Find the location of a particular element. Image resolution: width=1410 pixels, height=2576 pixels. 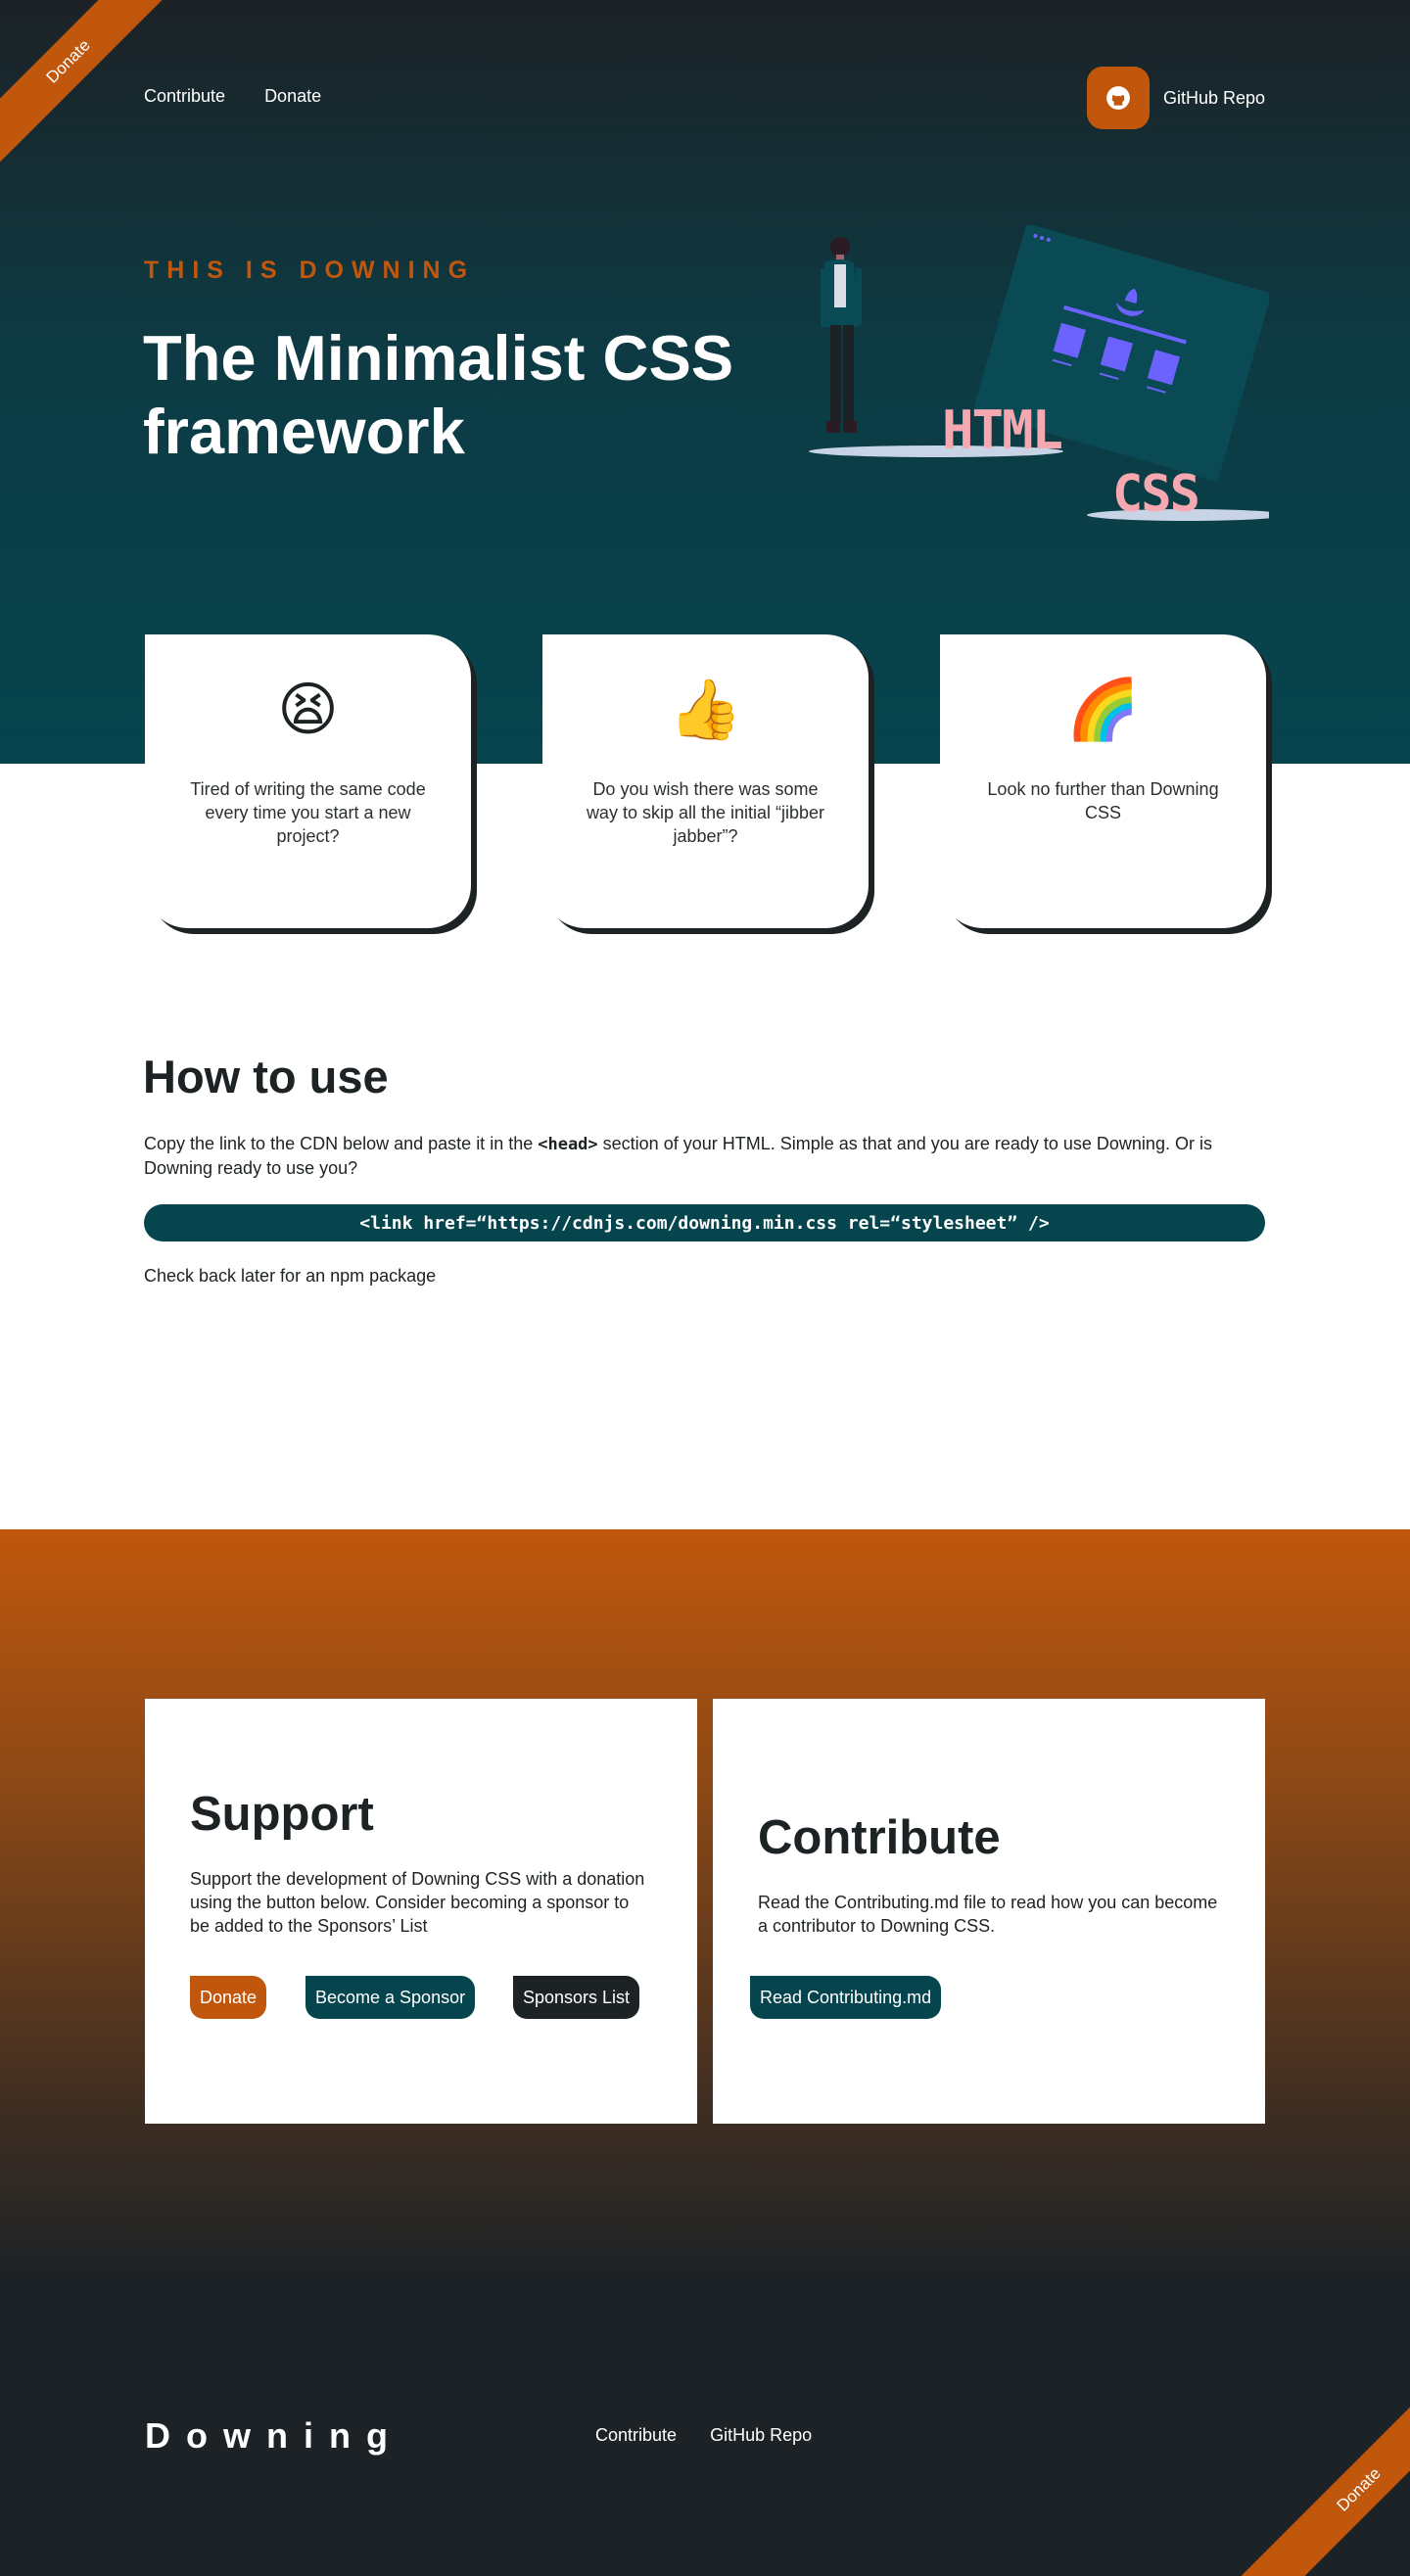

contribute-title: Contribute is located at coordinates (879, 1837).